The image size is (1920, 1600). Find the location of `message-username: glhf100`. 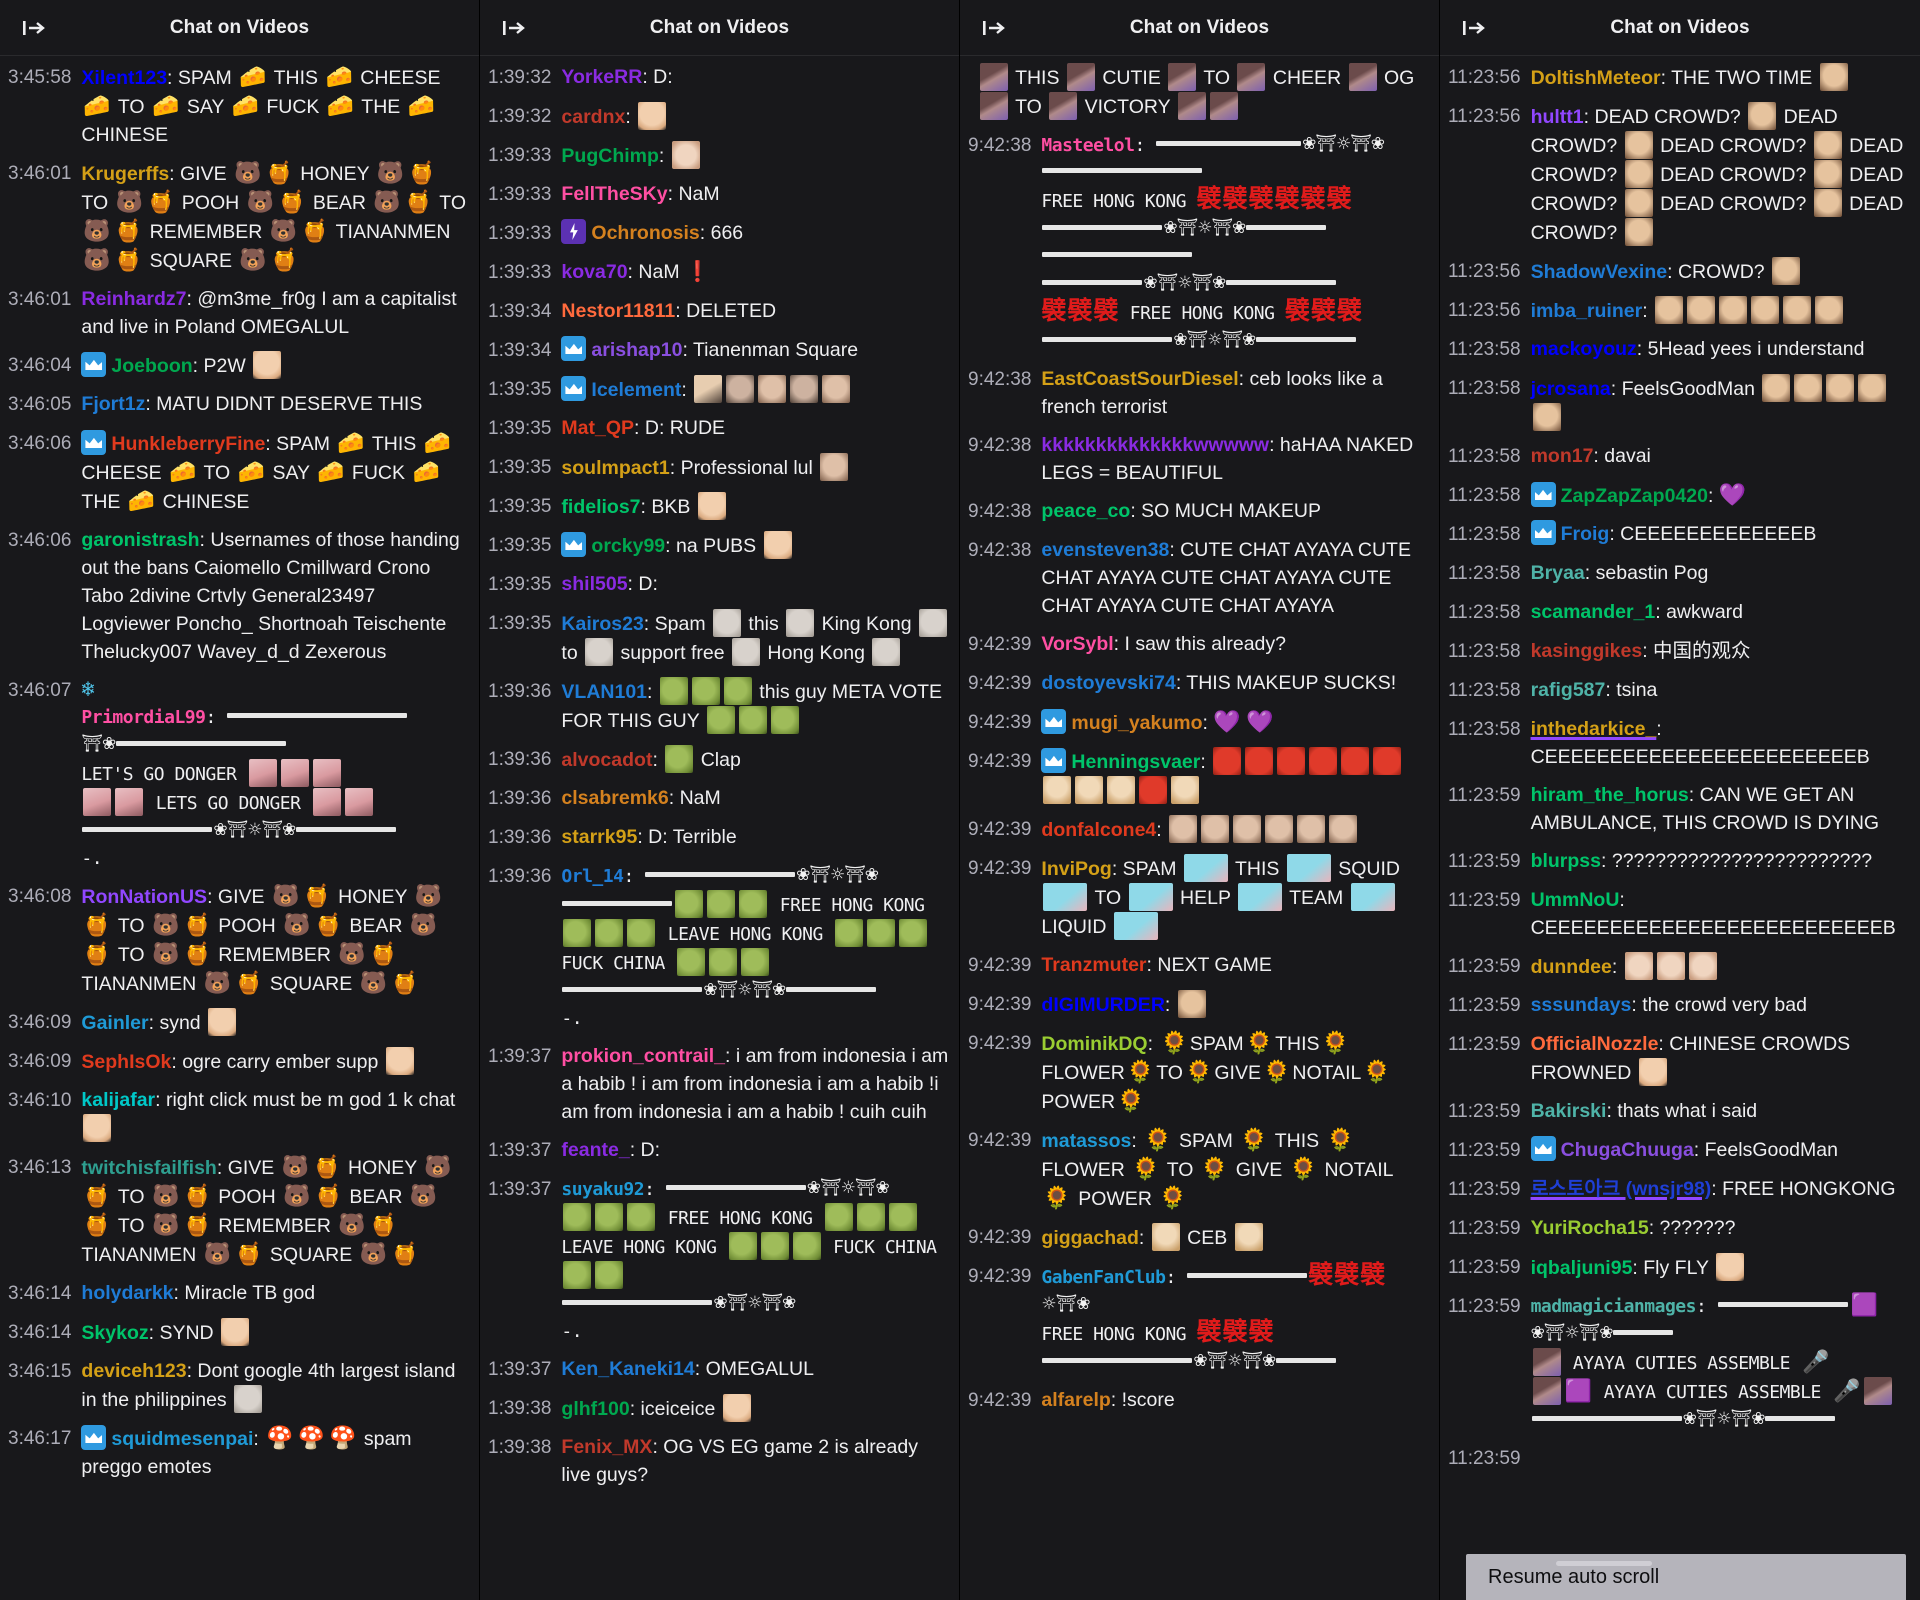

message-username: glhf100 is located at coordinates (595, 1409).